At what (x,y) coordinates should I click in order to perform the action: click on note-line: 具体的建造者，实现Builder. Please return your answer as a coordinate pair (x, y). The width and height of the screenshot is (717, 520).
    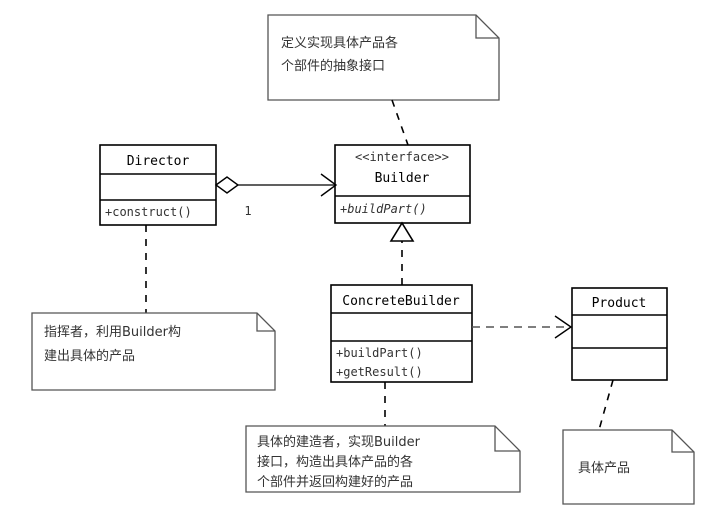
    Looking at the image, I should click on (339, 442).